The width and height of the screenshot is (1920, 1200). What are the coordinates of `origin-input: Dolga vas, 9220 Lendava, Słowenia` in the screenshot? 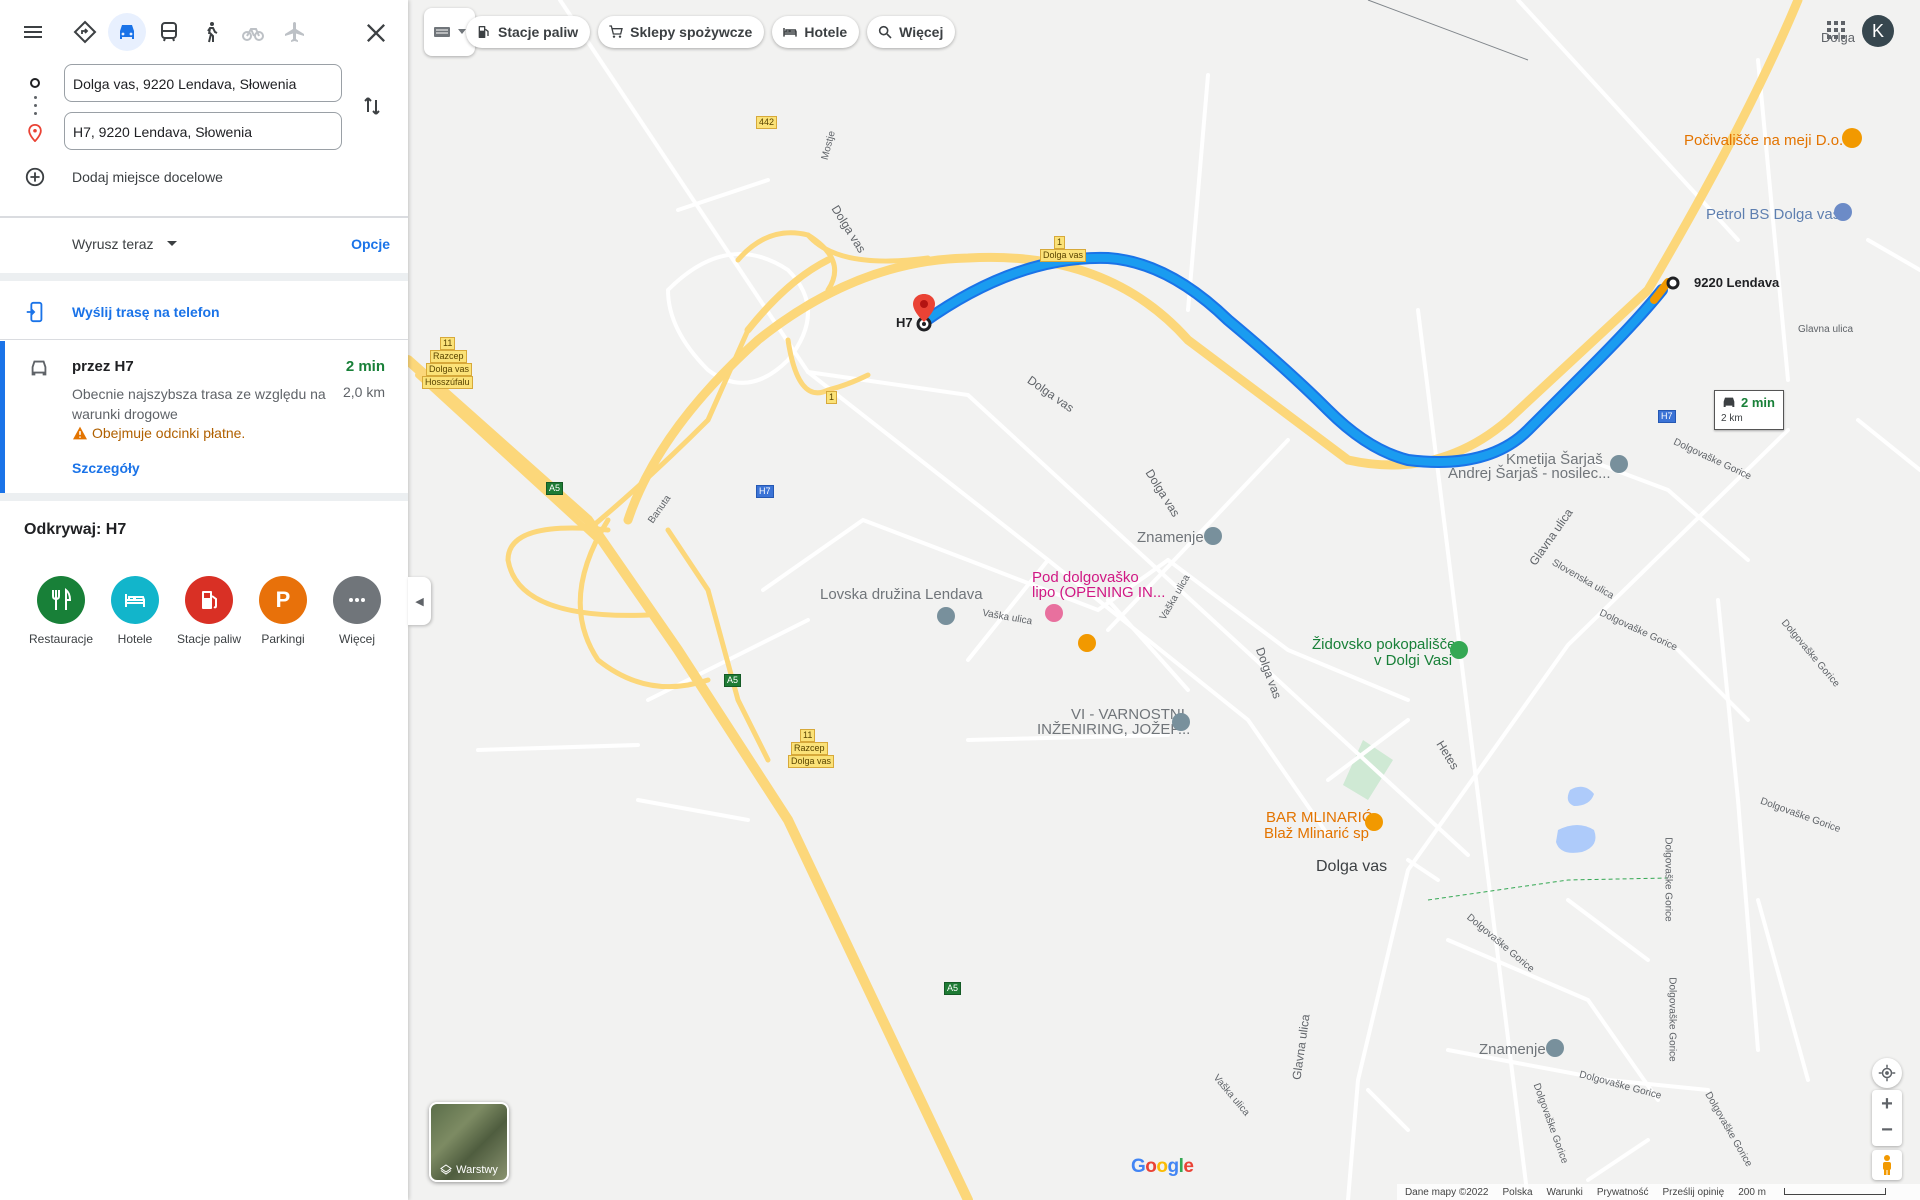 It's located at (203, 83).